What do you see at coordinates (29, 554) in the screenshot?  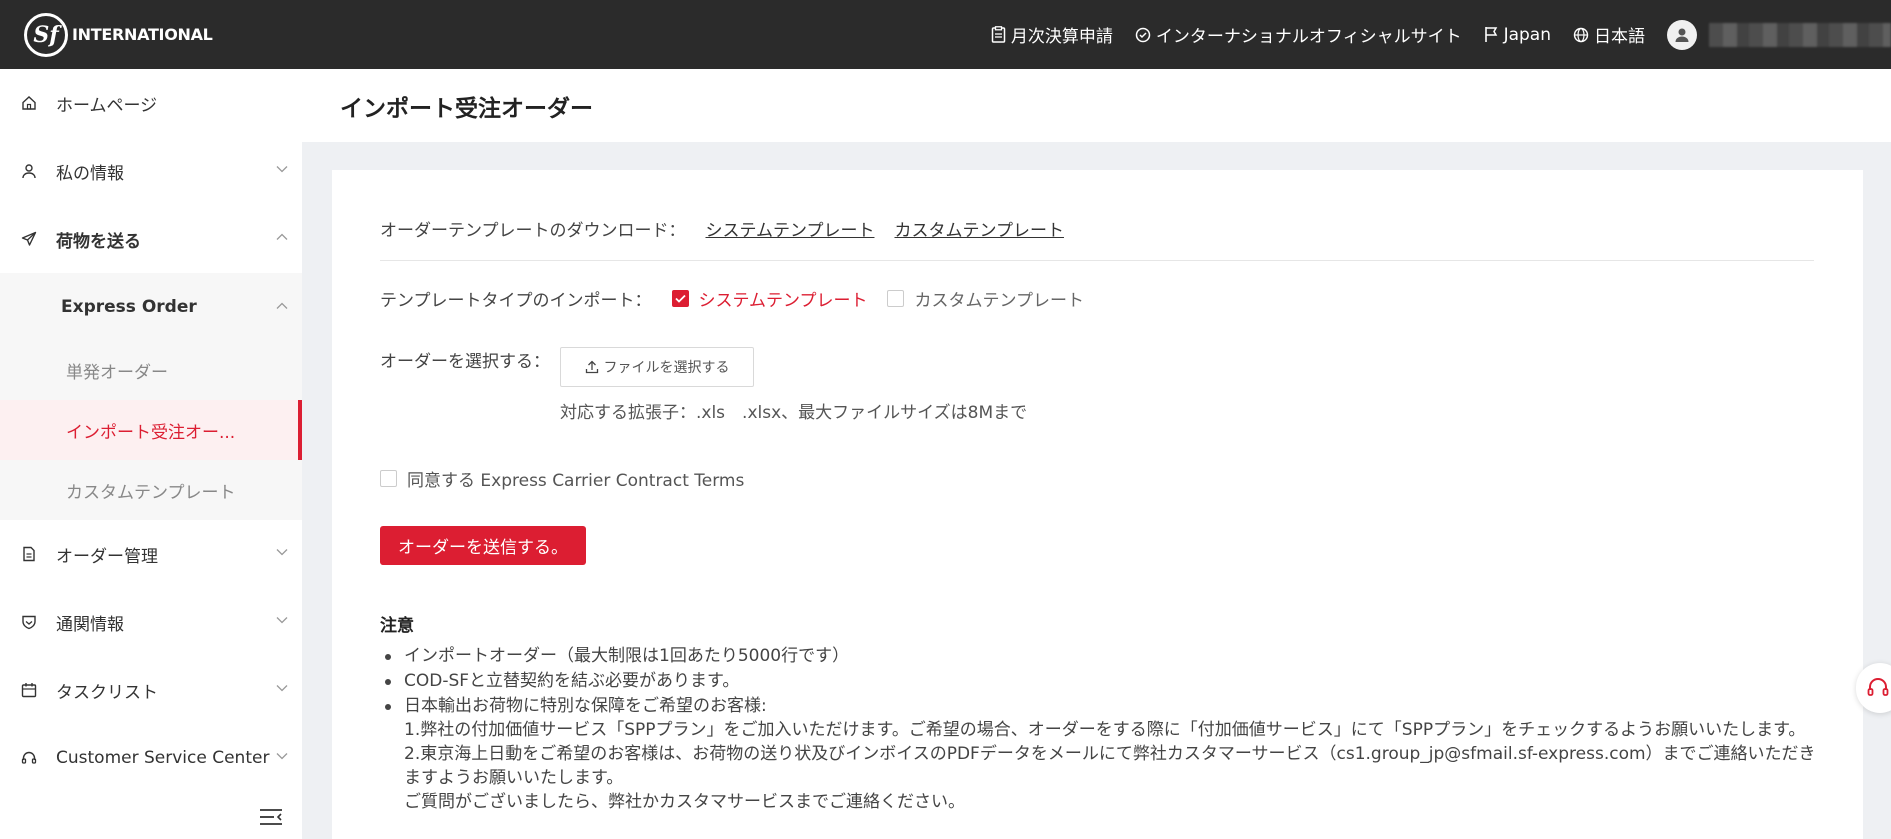 I see `document-icon` at bounding box center [29, 554].